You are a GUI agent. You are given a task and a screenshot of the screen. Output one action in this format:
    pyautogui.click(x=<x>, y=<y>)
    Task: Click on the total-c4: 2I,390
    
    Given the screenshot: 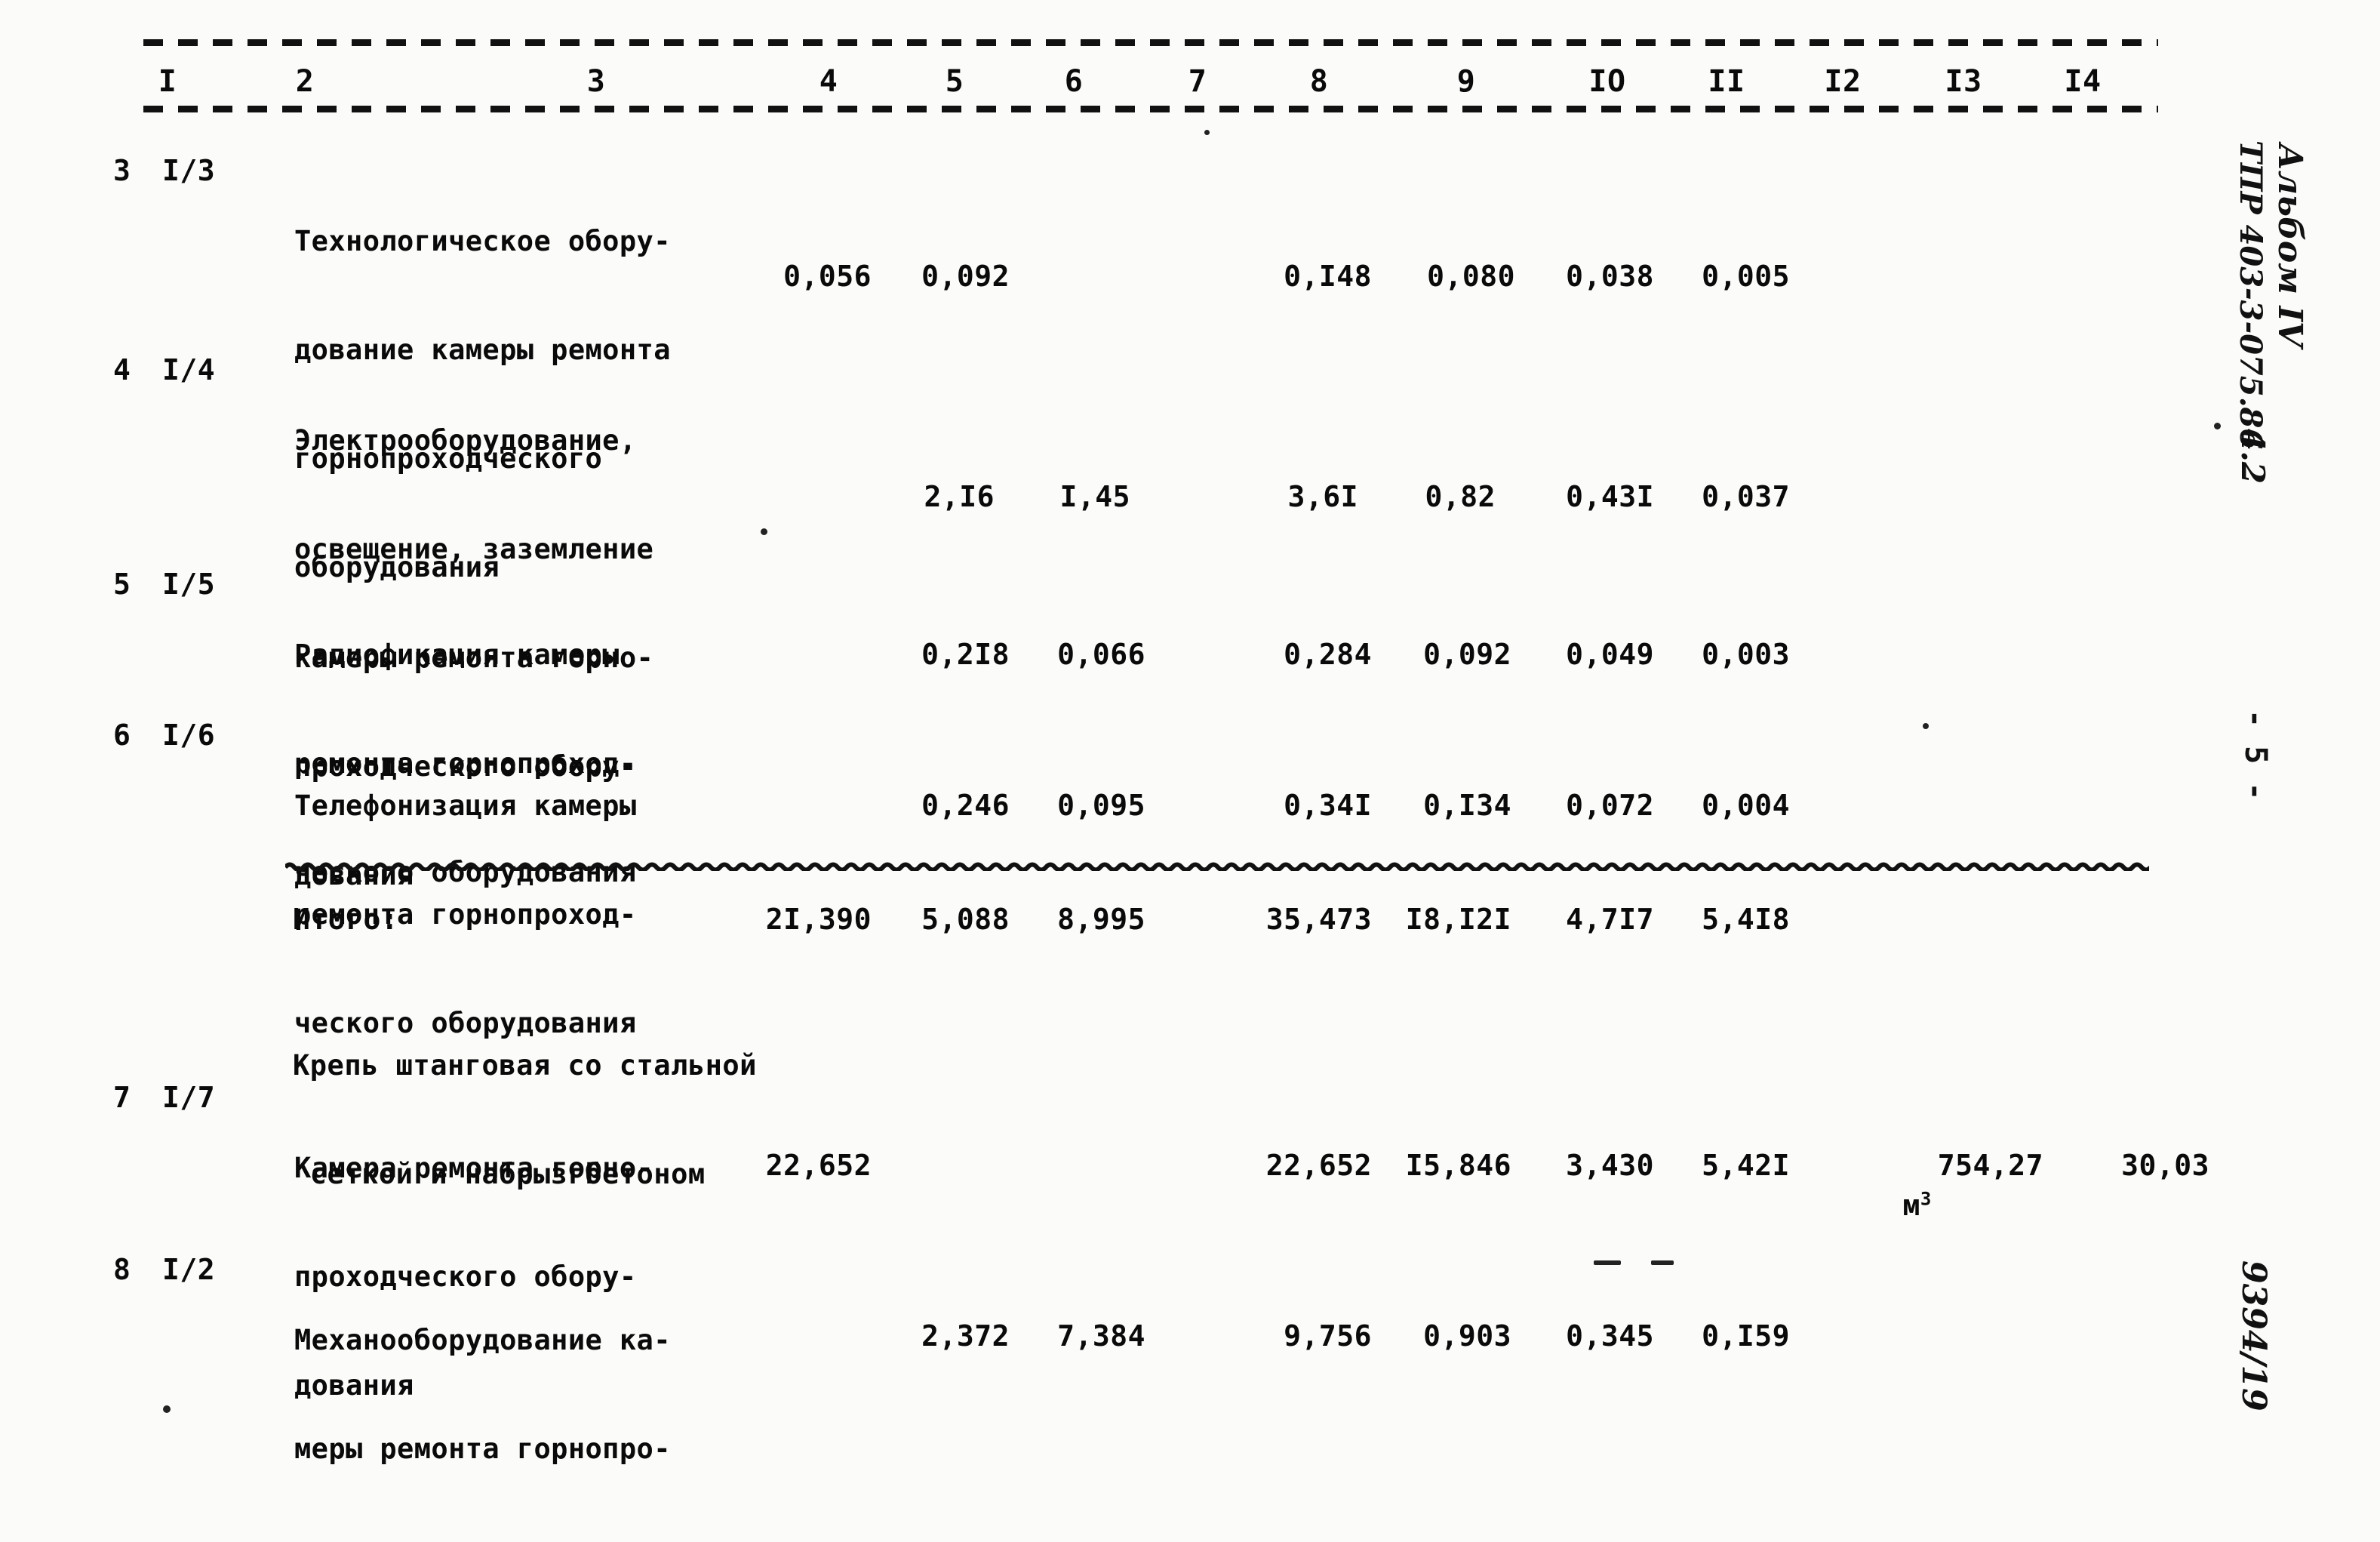 What is the action you would take?
    pyautogui.click(x=818, y=919)
    